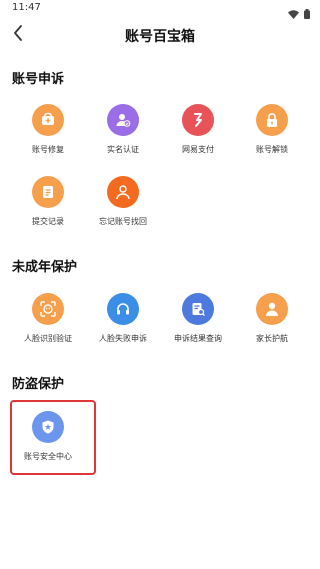 Image resolution: width=320 pixels, height=569 pixels. I want to click on tile-netease-pay: 网易支付, so click(198, 129).